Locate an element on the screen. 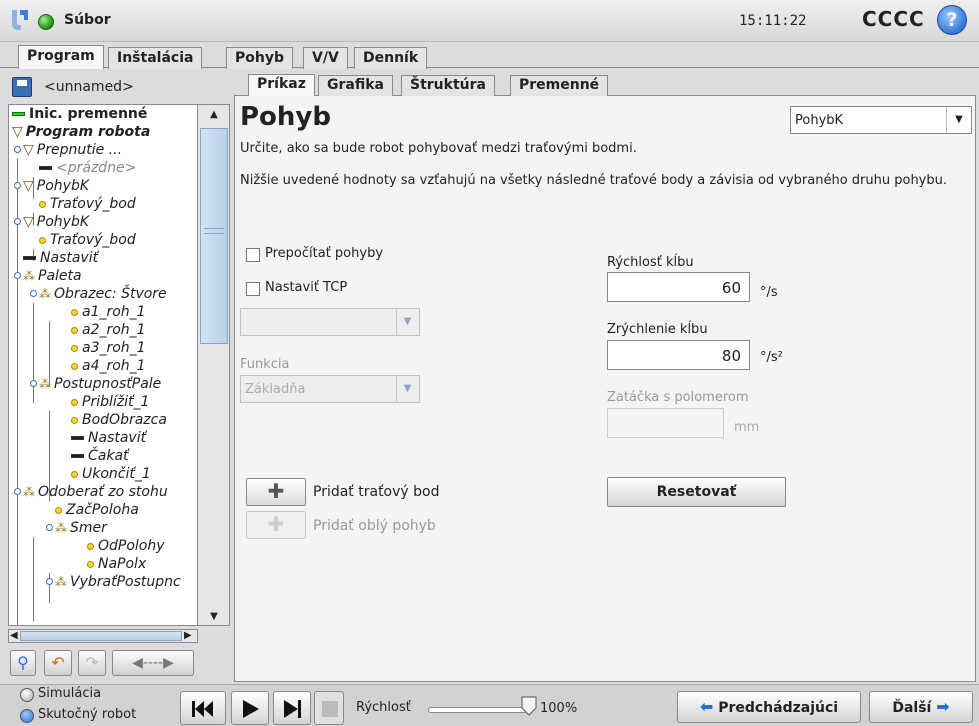  tree-item: BodObrazca is located at coordinates (119, 420).